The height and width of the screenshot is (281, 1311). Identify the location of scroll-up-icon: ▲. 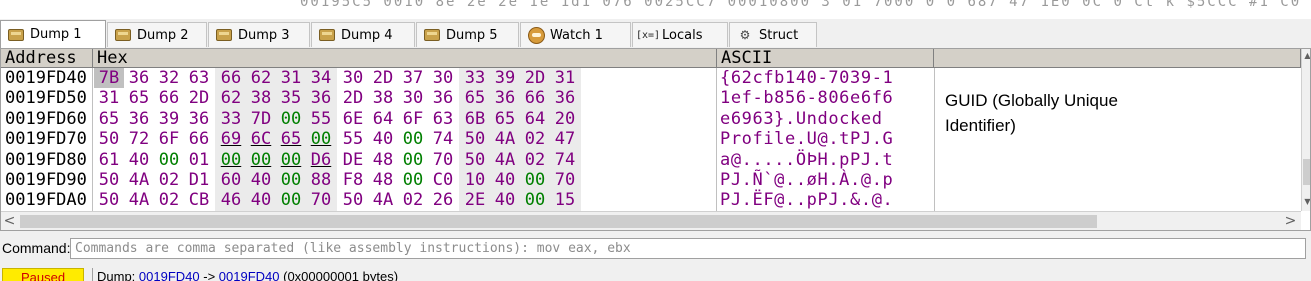
(1306, 56).